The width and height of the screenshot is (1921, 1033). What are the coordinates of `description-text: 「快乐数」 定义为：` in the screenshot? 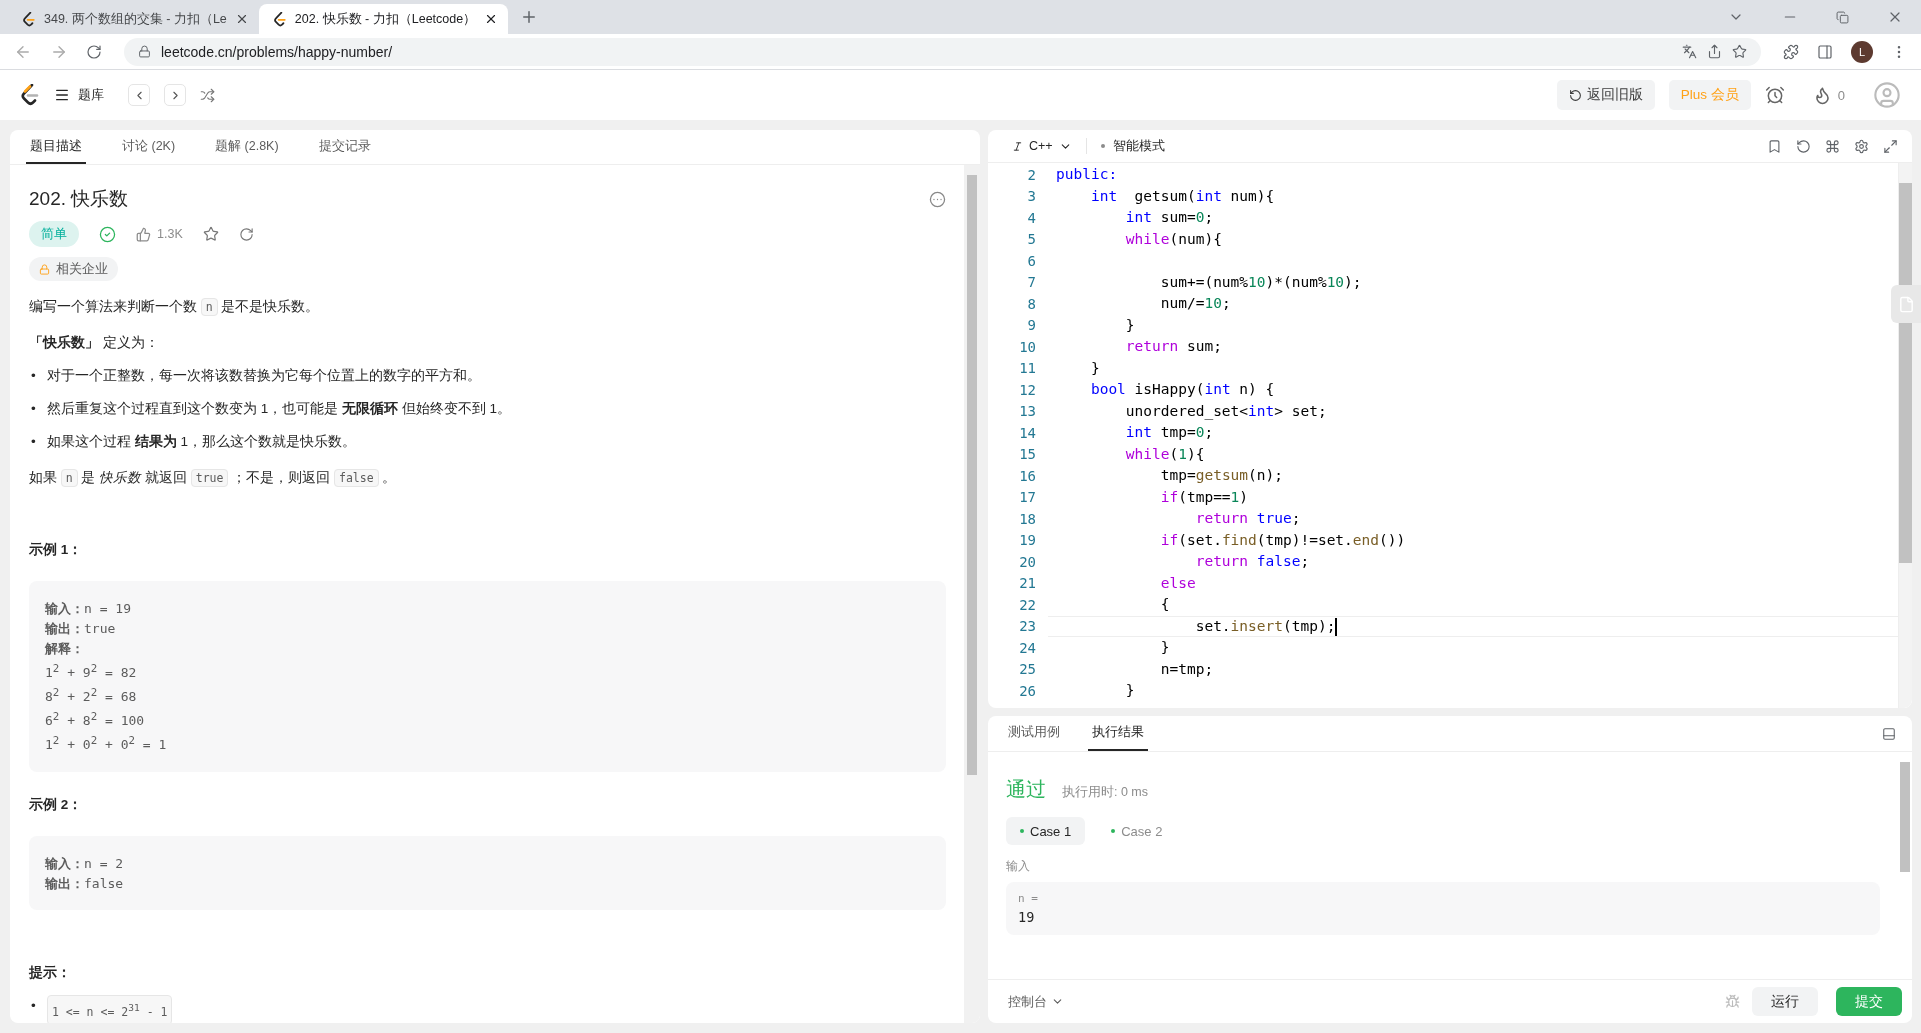 It's located at (94, 342).